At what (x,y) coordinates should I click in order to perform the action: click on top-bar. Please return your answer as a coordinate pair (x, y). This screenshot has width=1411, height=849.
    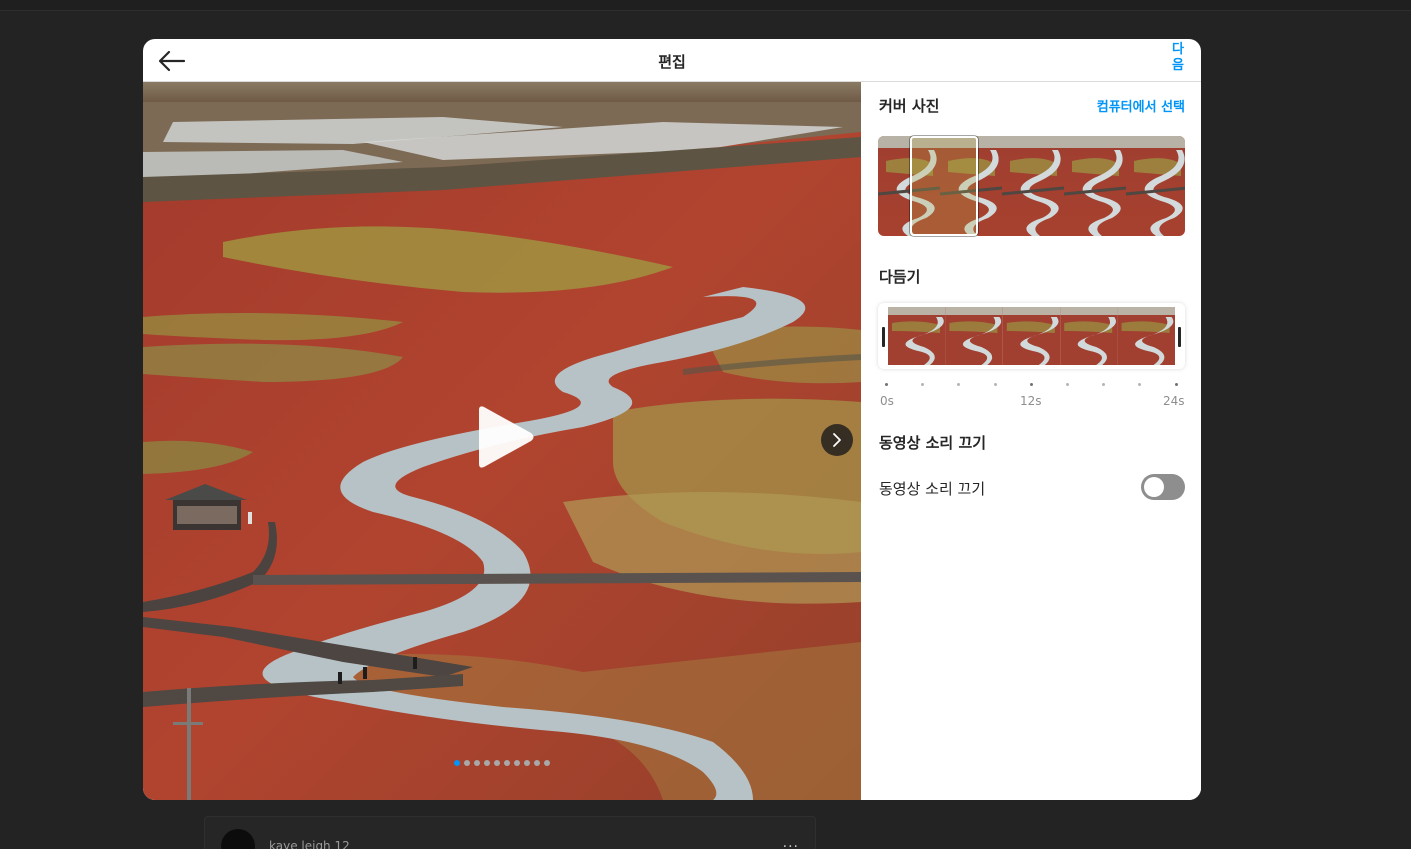
    Looking at the image, I should click on (705, 5).